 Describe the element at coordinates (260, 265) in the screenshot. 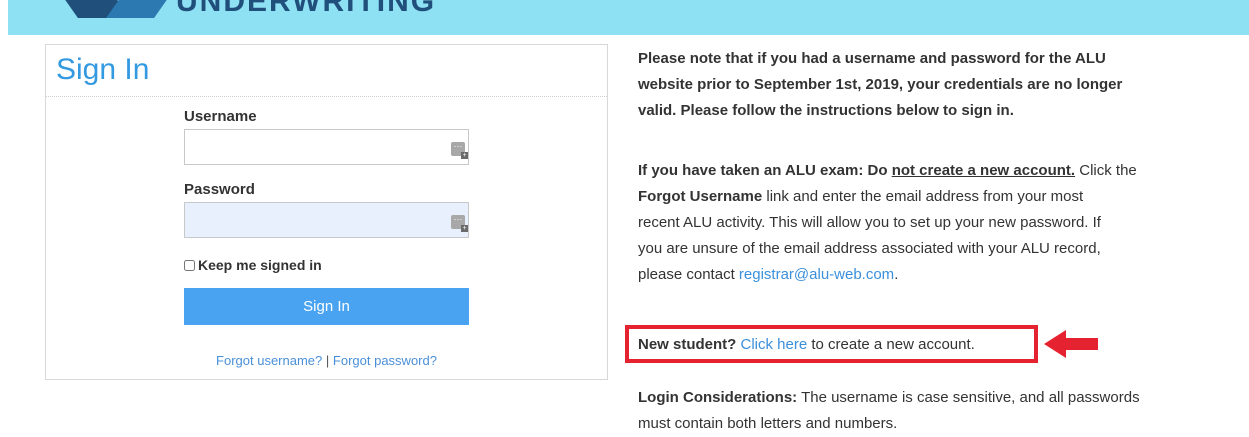

I see `keep-signed-in-label: Keep me signed in` at that location.